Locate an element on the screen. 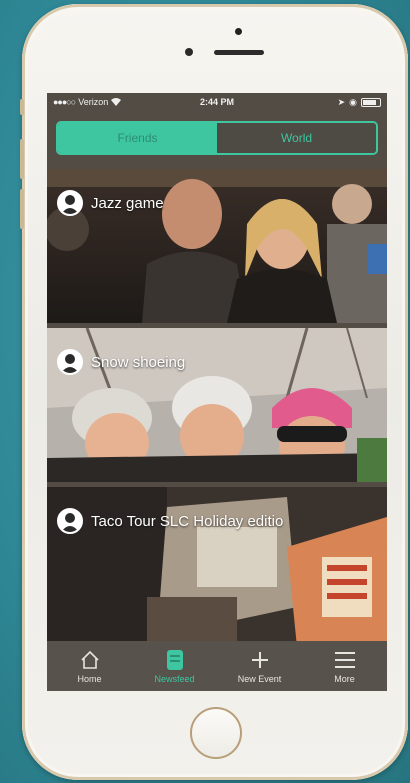  newsfeed-icon is located at coordinates (175, 660).